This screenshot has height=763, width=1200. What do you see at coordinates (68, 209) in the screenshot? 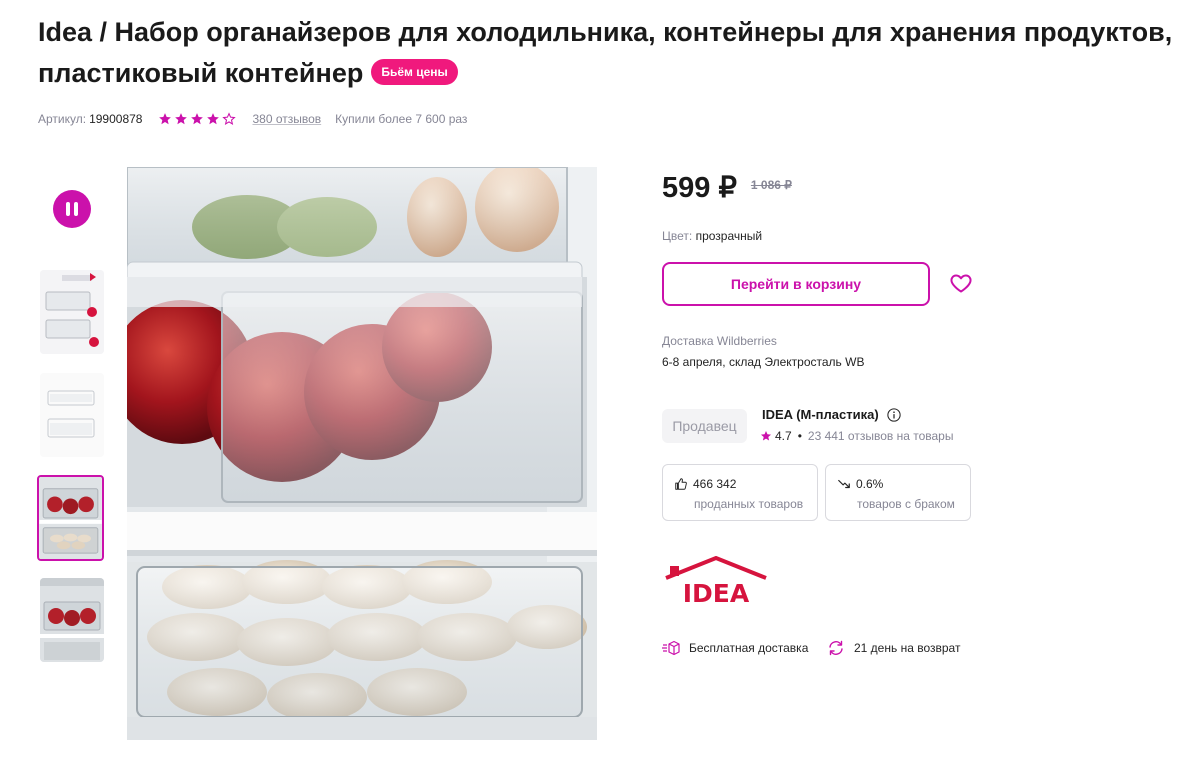
I see `pause-icon` at bounding box center [68, 209].